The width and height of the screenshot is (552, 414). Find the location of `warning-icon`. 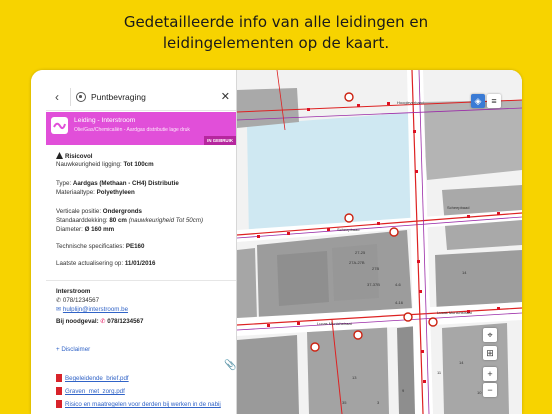

warning-icon is located at coordinates (59, 155).